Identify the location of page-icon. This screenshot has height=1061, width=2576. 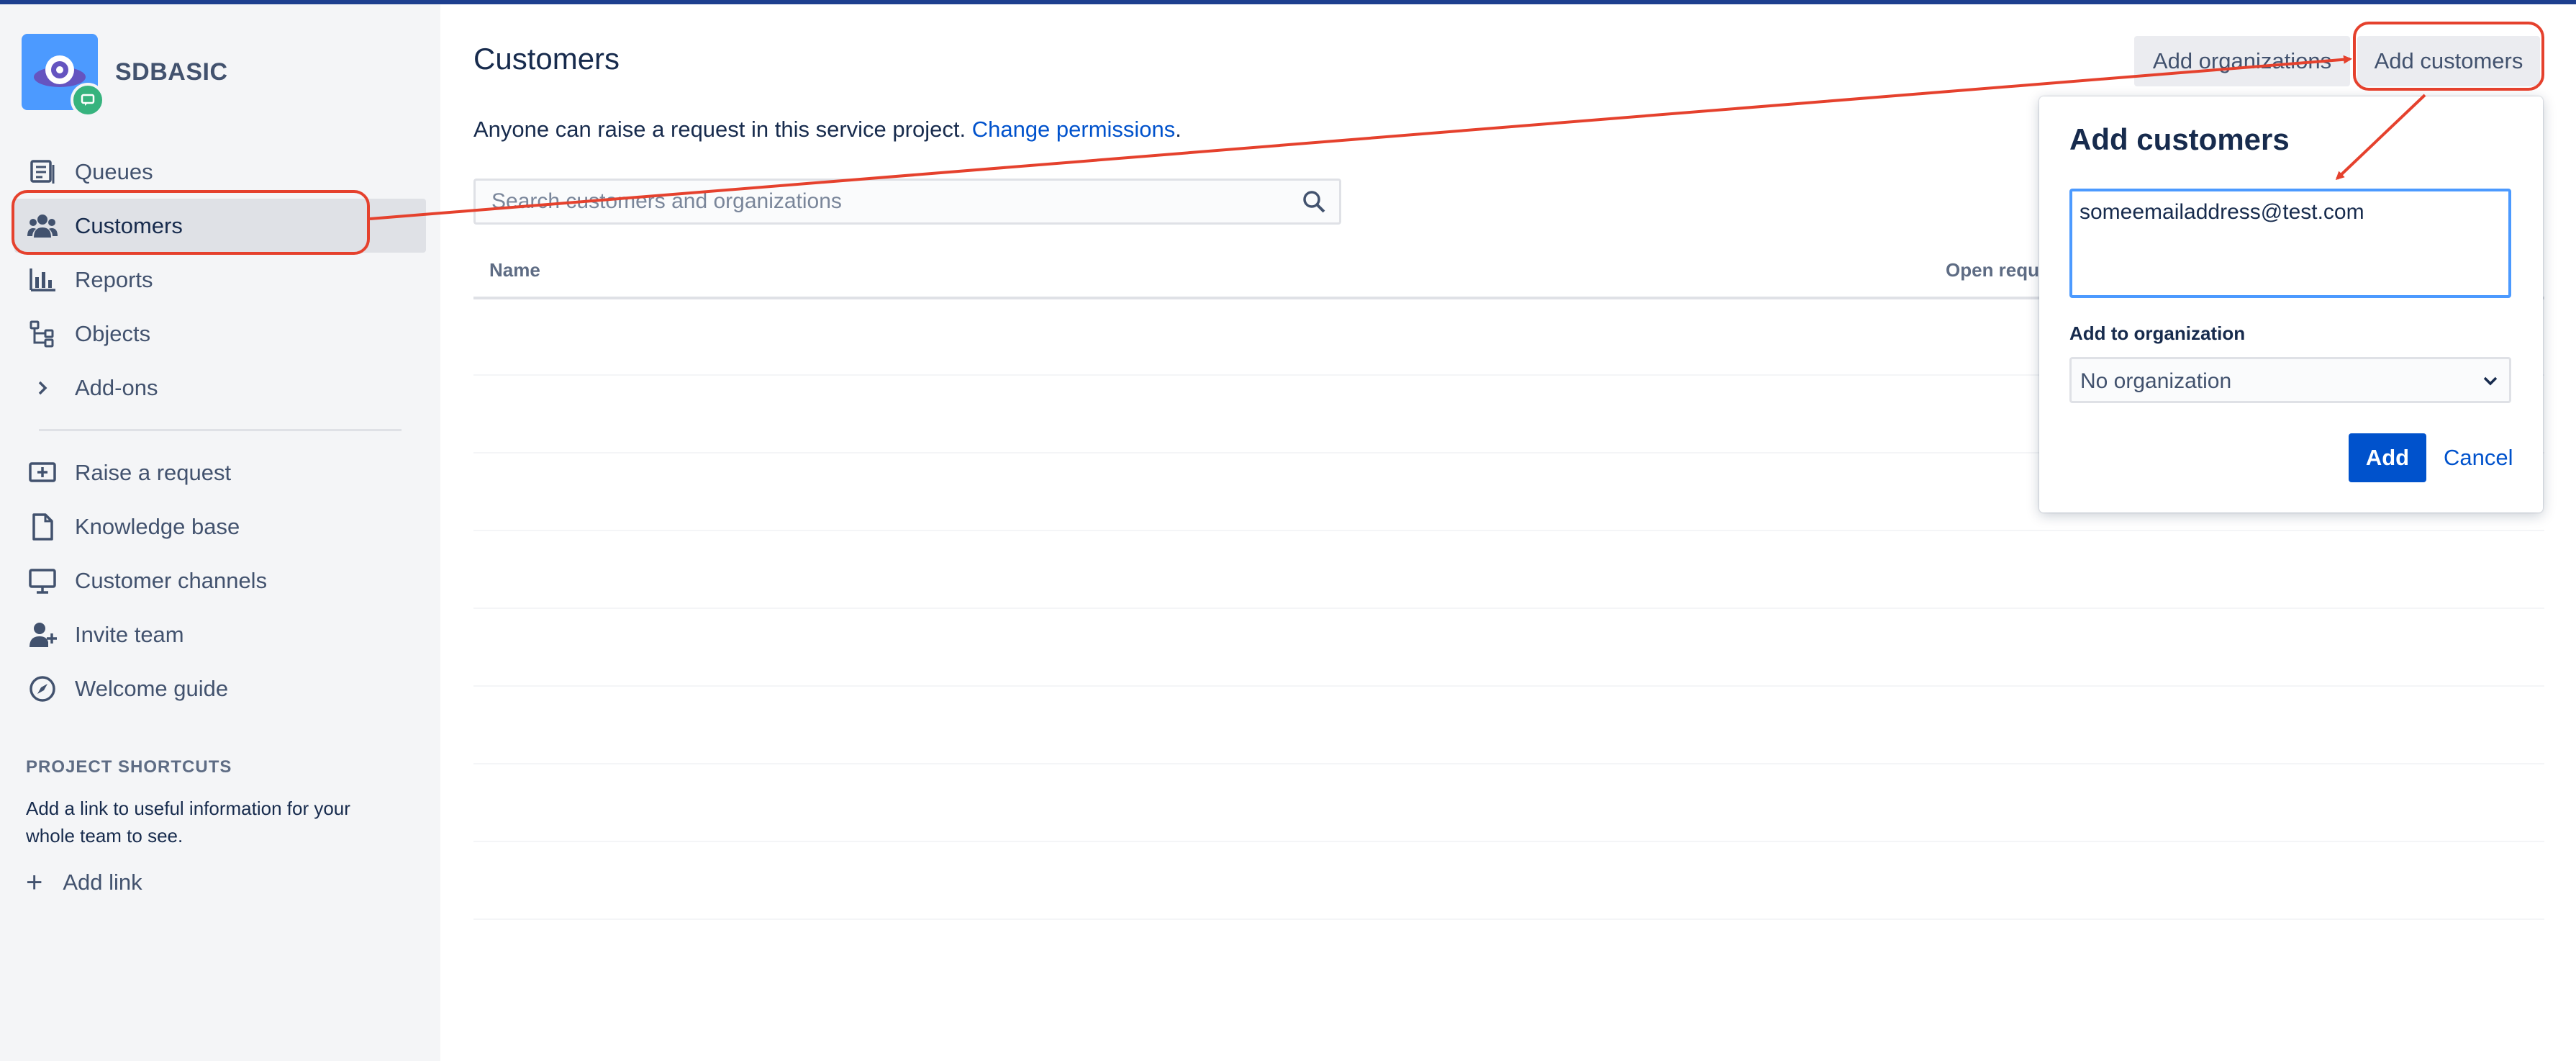
(42, 526).